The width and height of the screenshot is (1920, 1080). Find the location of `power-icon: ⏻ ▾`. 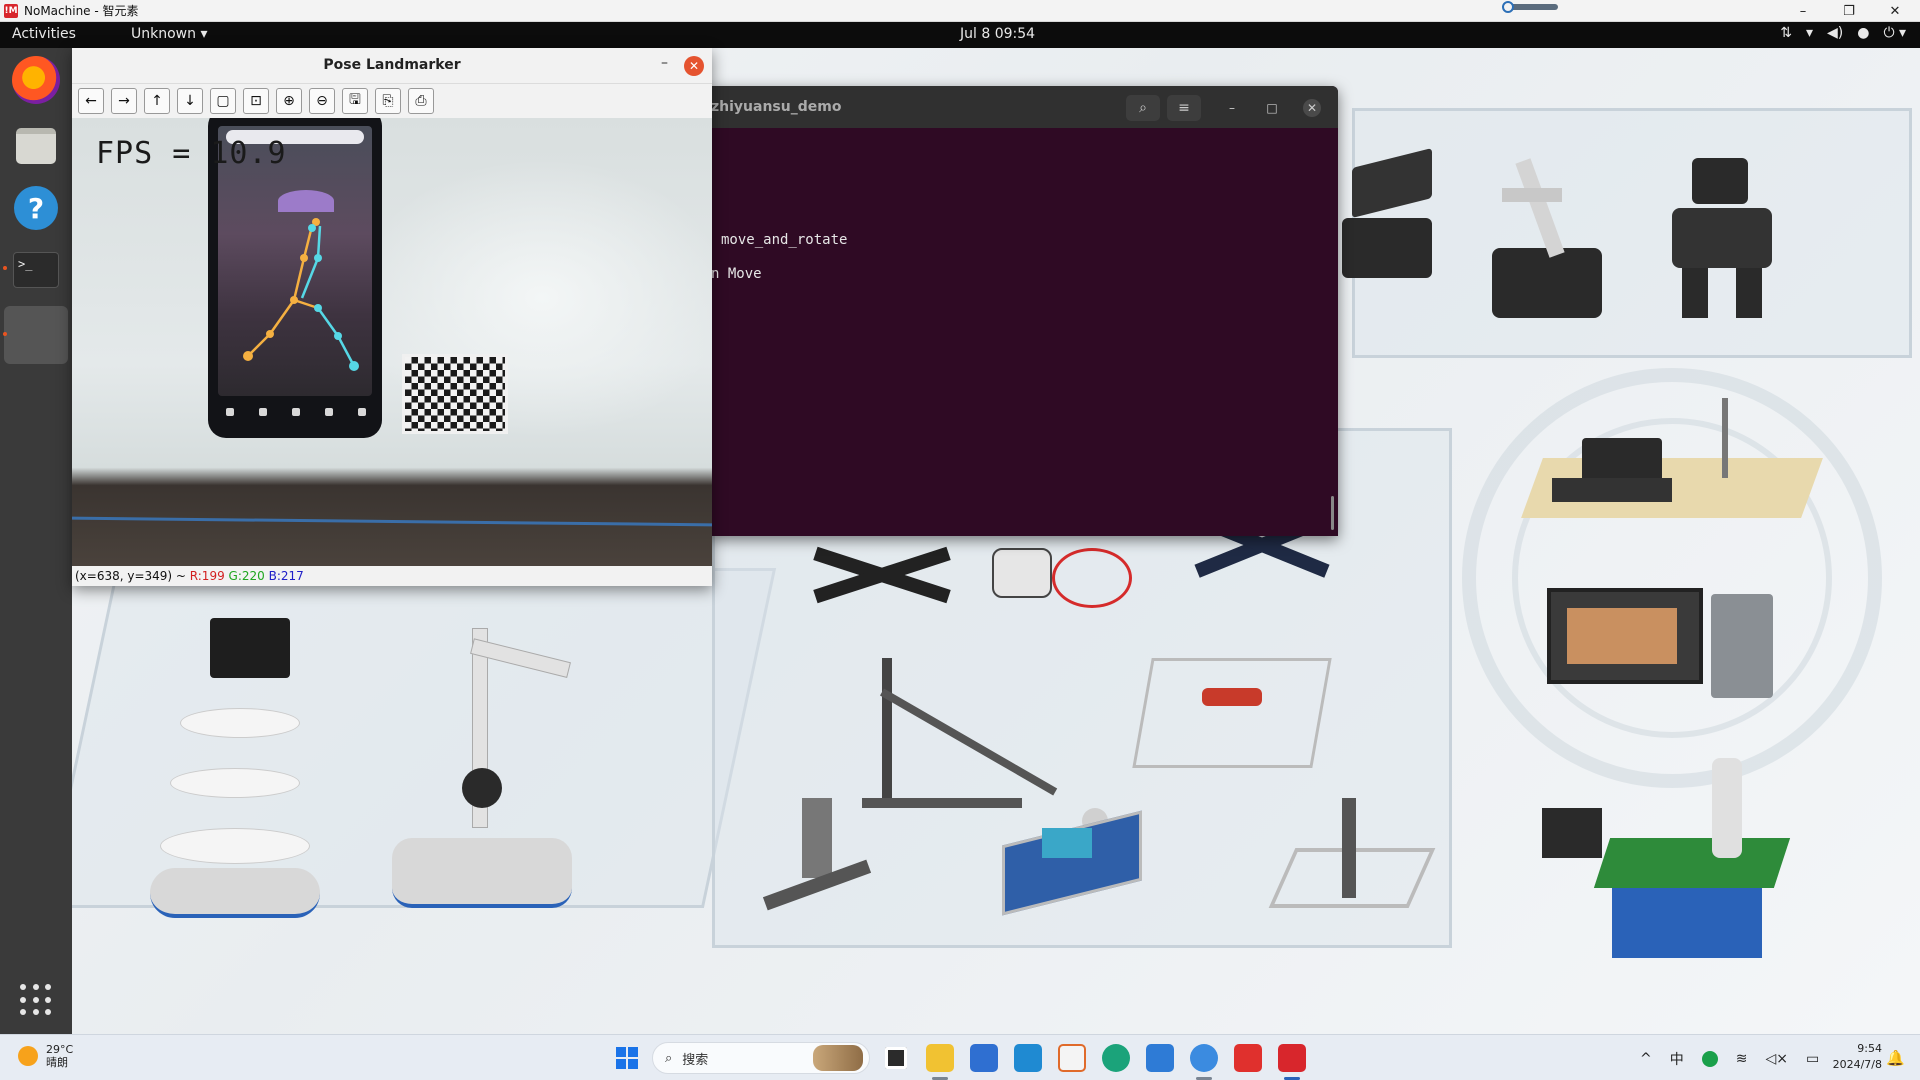

power-icon: ⏻ ▾ is located at coordinates (1894, 33).